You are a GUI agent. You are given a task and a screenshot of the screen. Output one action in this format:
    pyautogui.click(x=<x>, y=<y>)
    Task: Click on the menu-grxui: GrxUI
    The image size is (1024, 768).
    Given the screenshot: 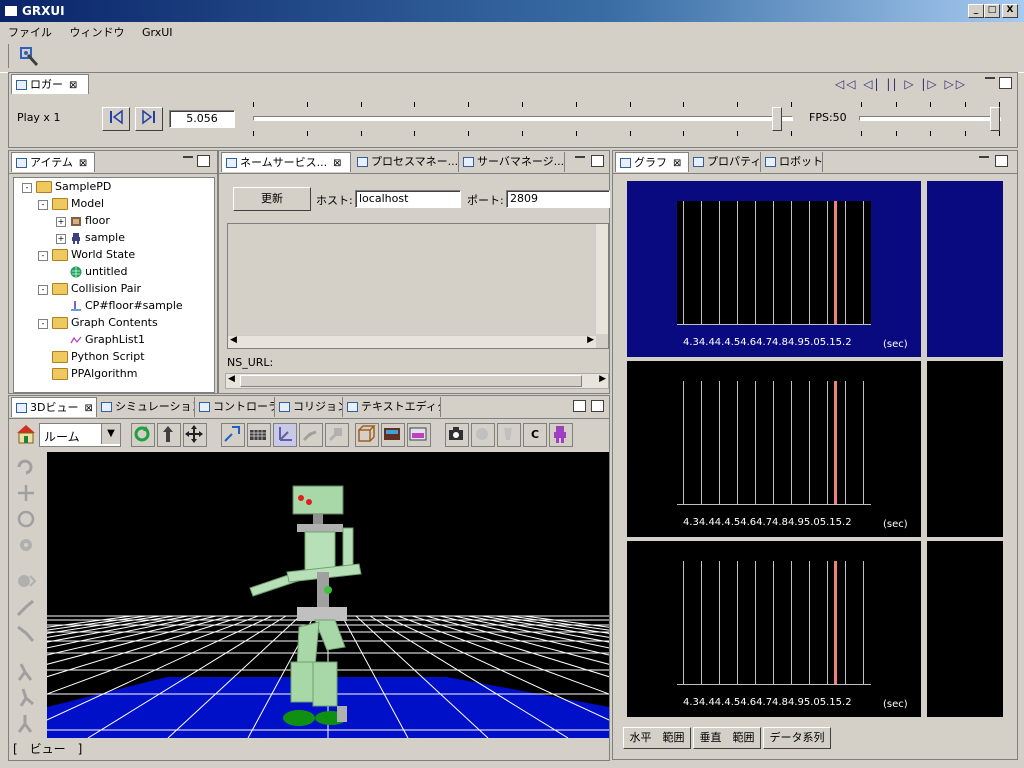 What is the action you would take?
    pyautogui.click(x=156, y=31)
    